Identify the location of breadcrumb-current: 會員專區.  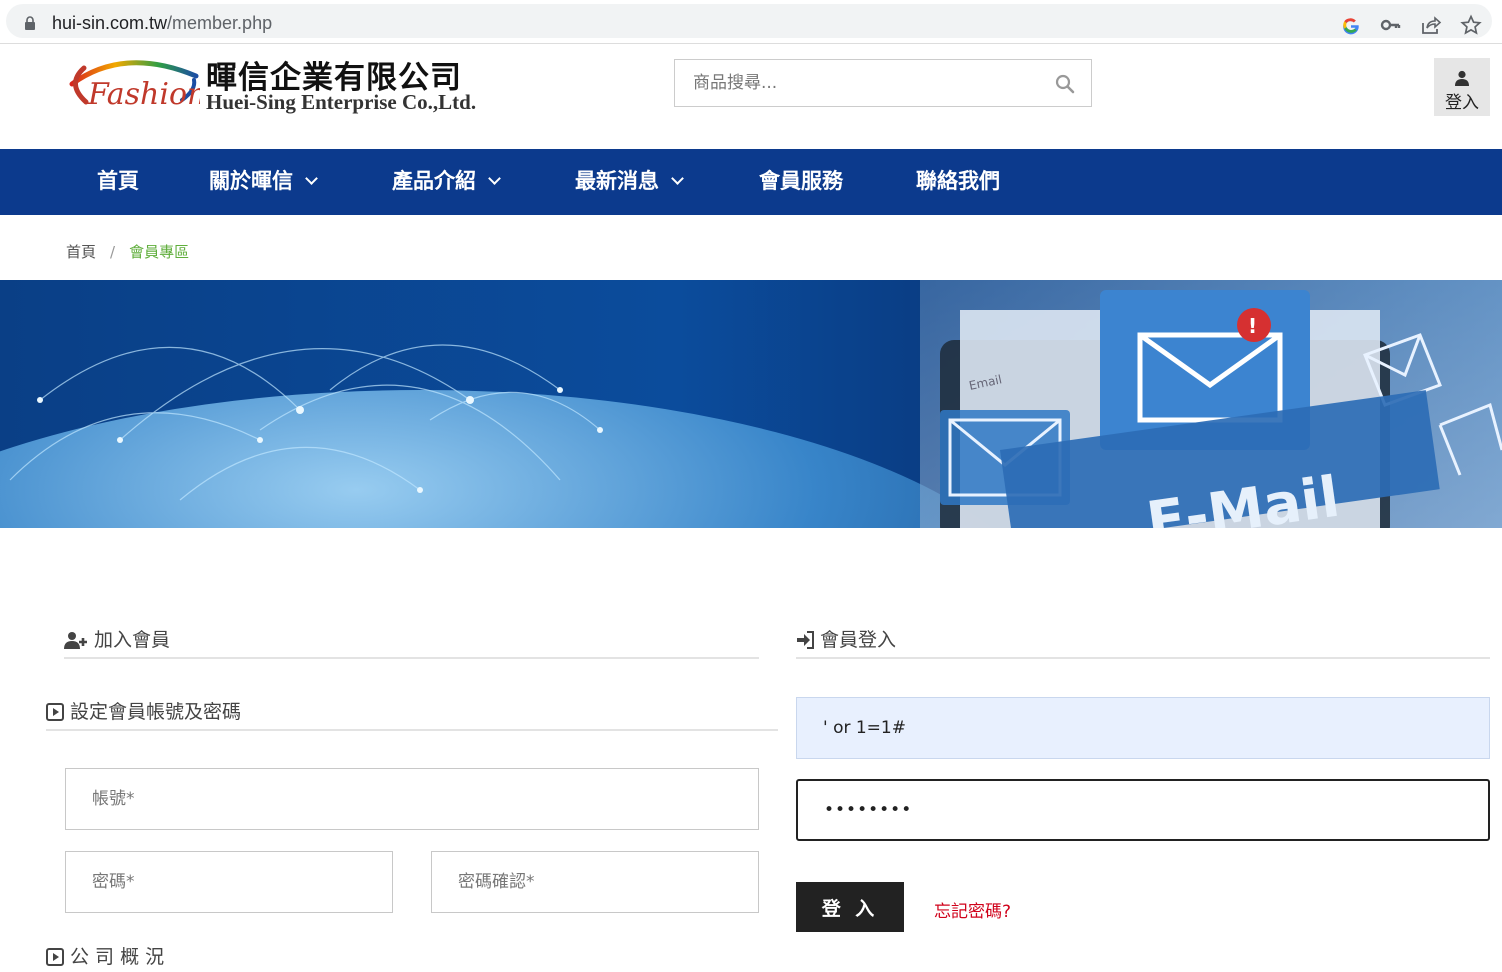
(159, 252).